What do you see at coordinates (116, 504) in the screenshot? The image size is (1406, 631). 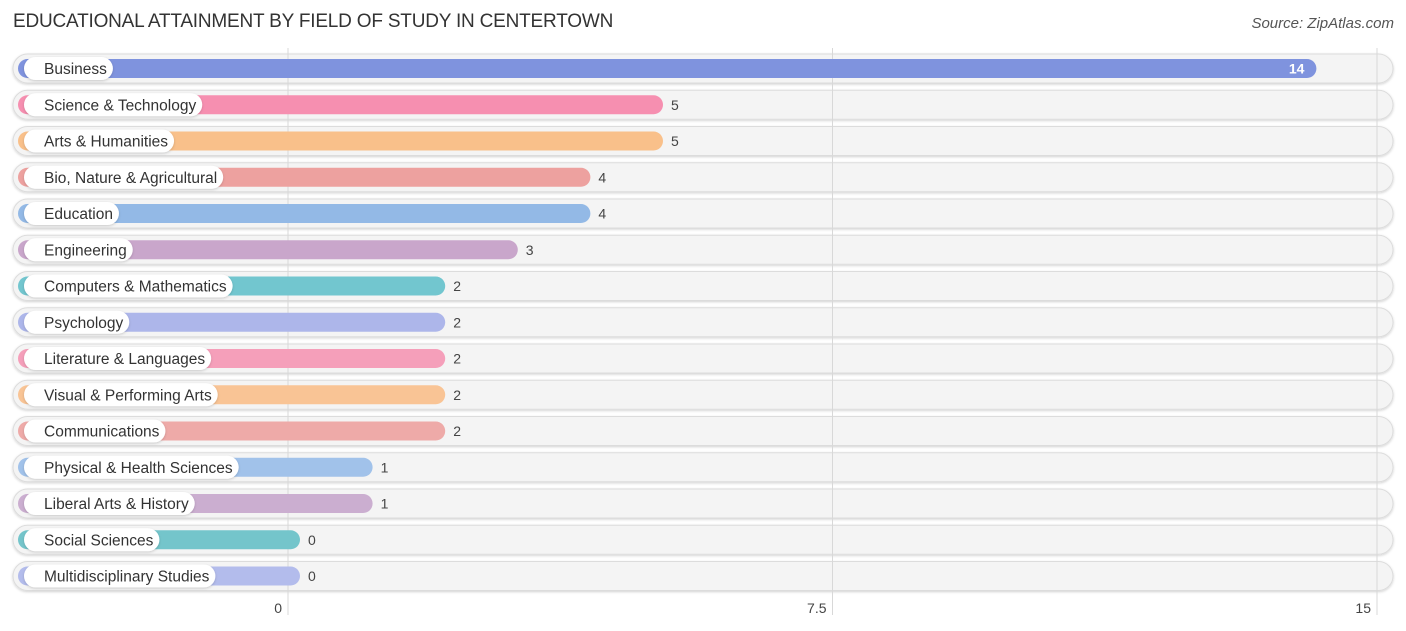 I see `category-label: Liberal Arts & History` at bounding box center [116, 504].